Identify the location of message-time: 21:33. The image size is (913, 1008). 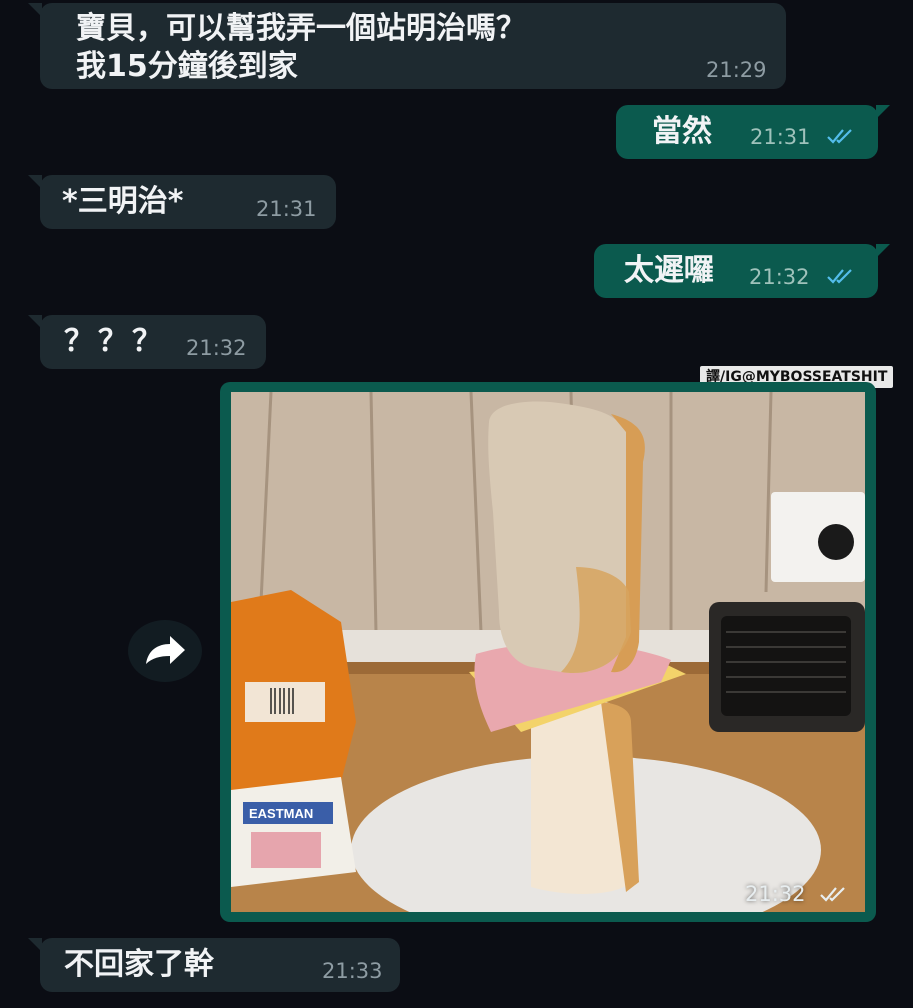
(352, 971).